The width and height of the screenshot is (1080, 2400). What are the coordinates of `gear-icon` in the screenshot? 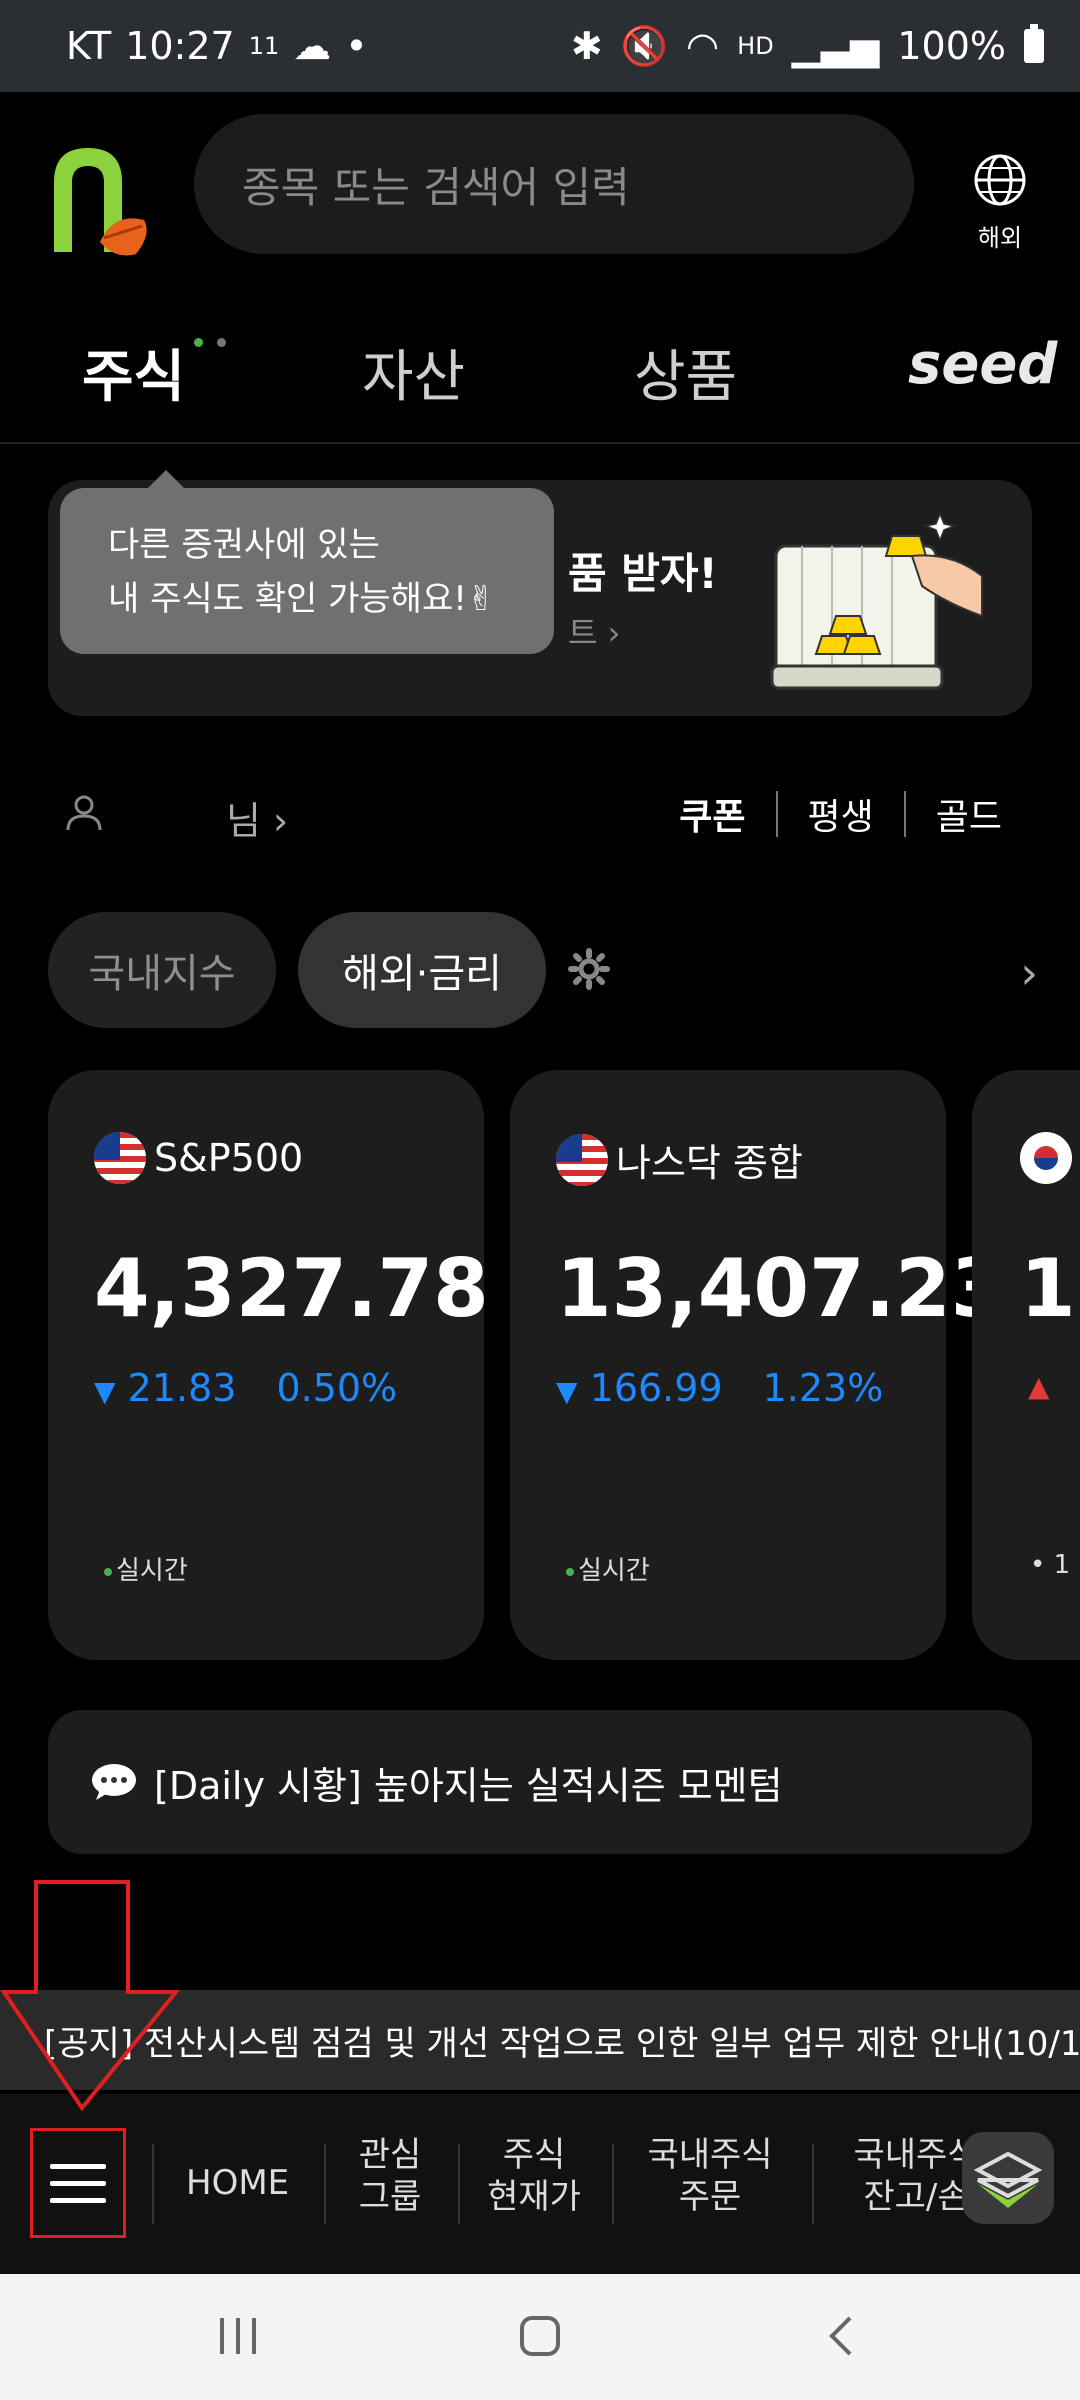 It's located at (589, 969).